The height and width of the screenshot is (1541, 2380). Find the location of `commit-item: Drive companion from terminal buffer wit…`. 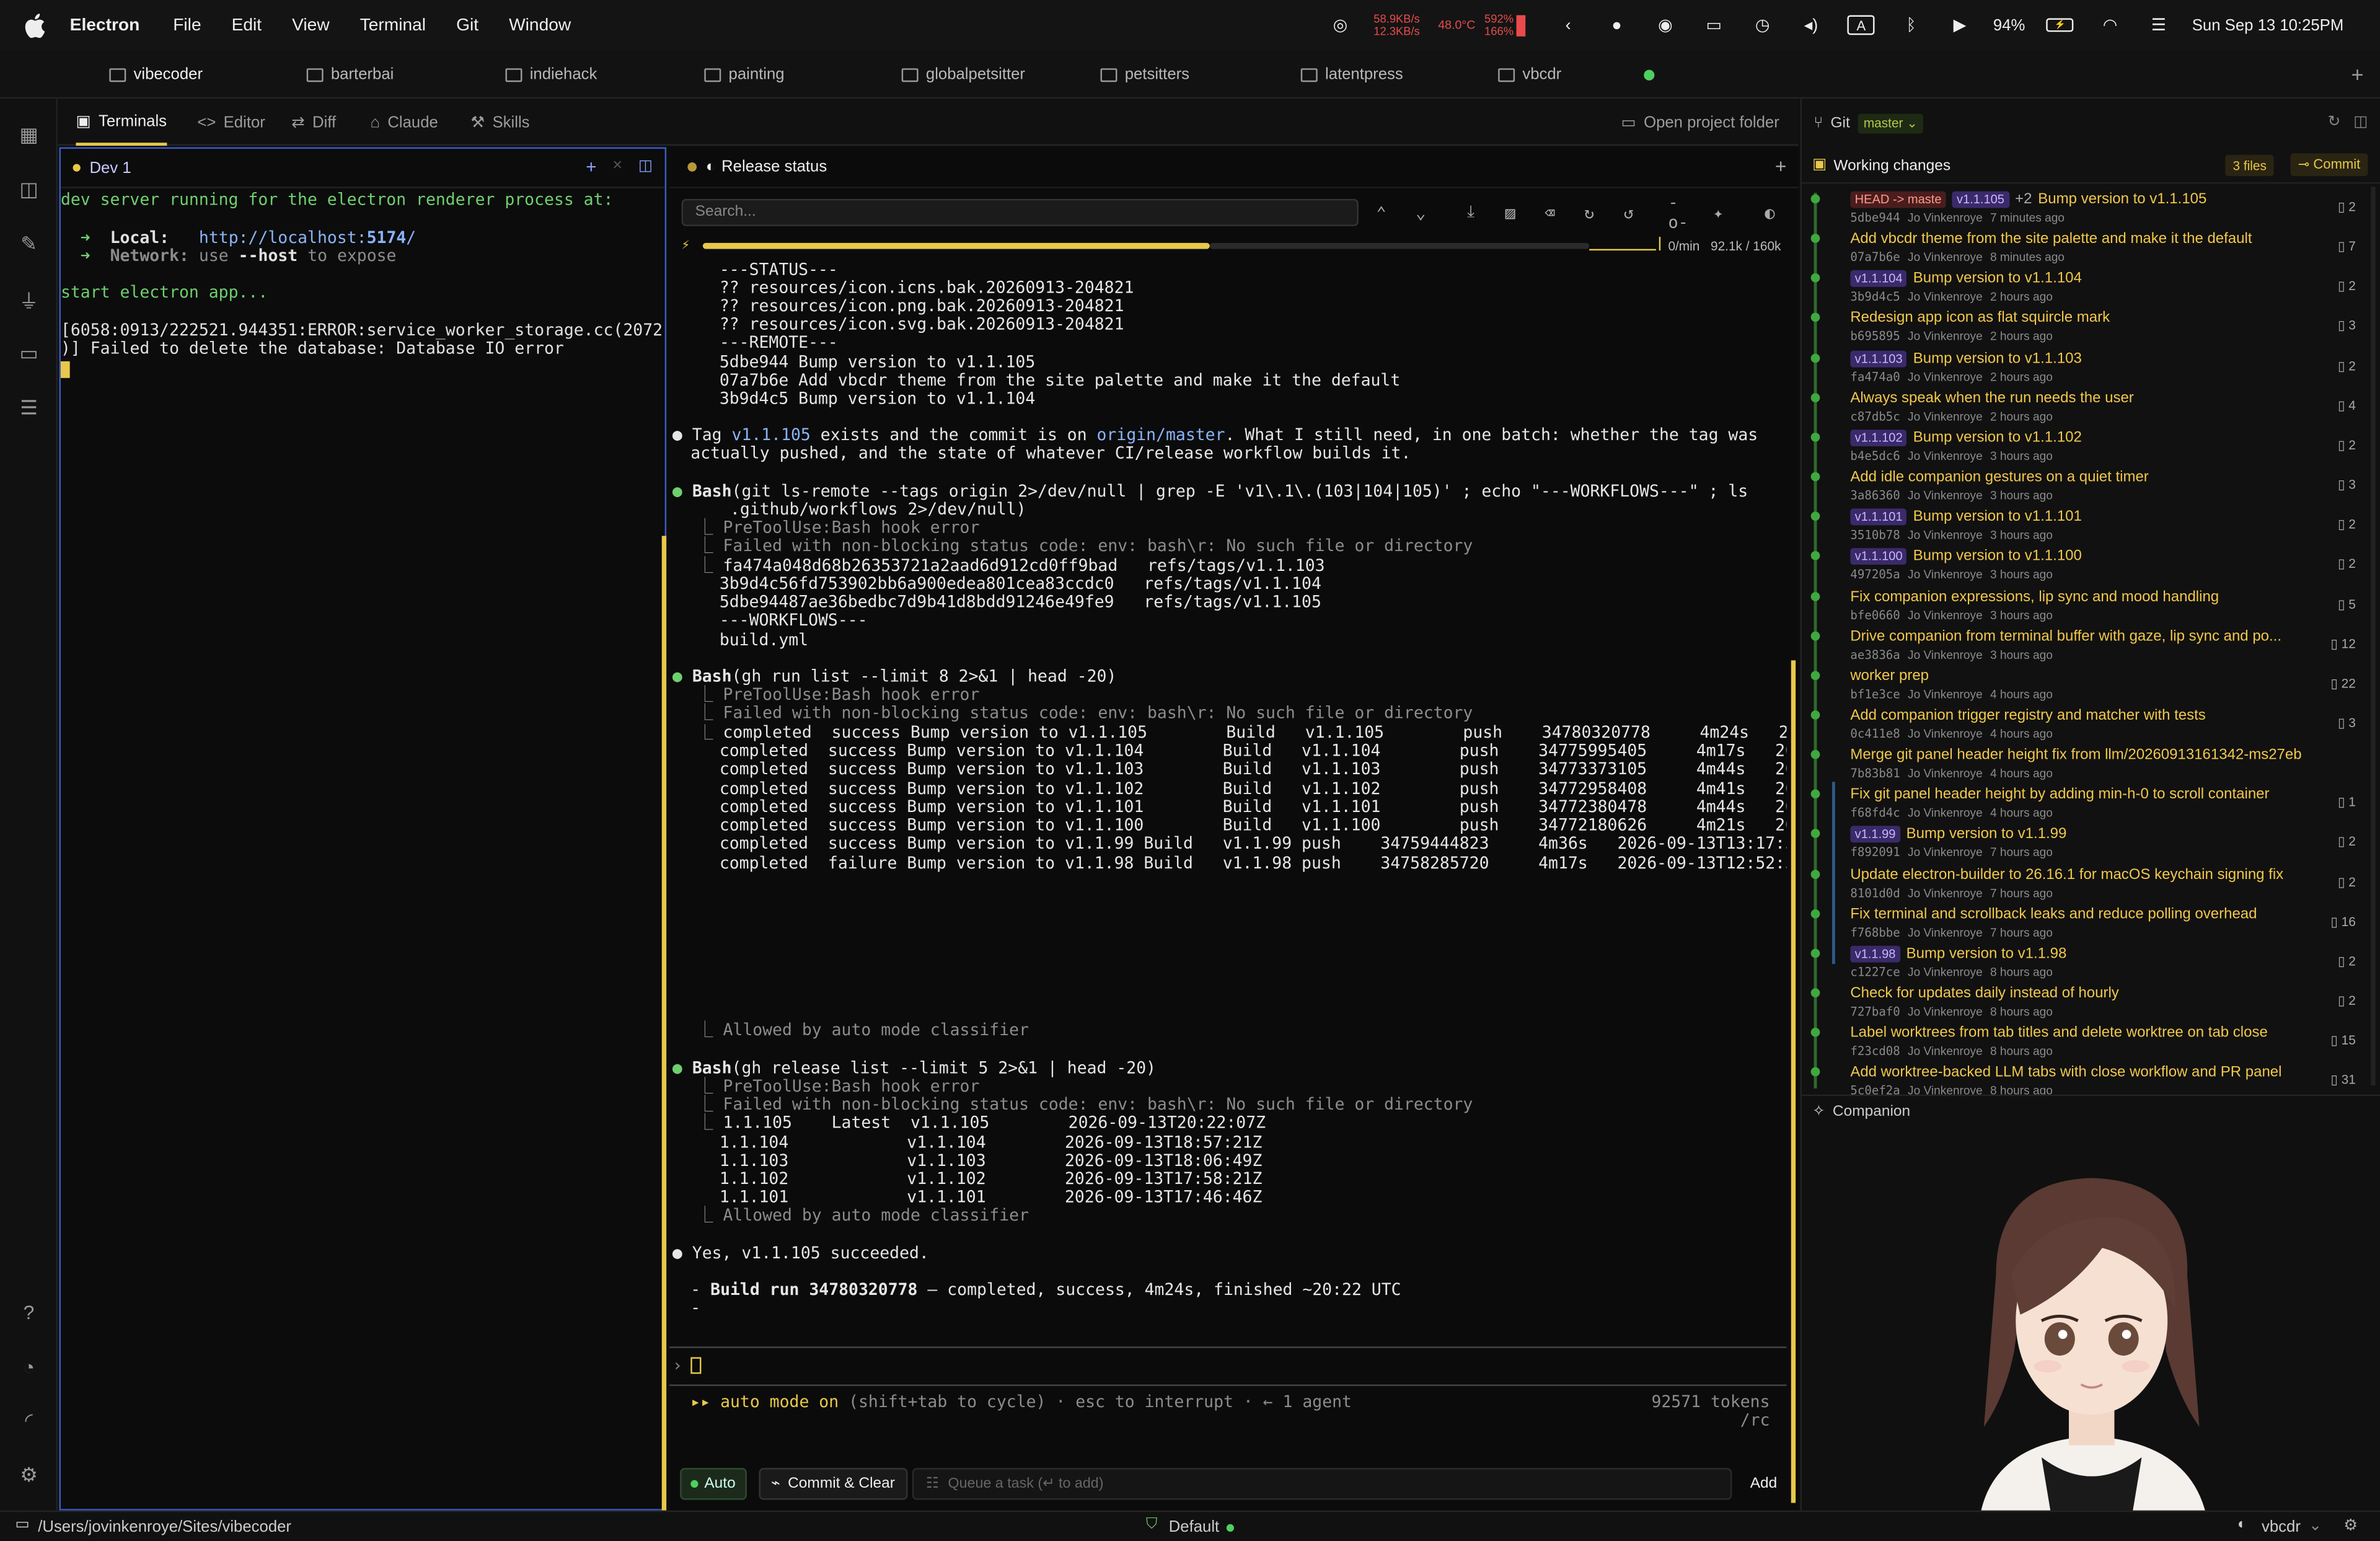

commit-item: Drive companion from terminal buffer wit… is located at coordinates (2093, 645).